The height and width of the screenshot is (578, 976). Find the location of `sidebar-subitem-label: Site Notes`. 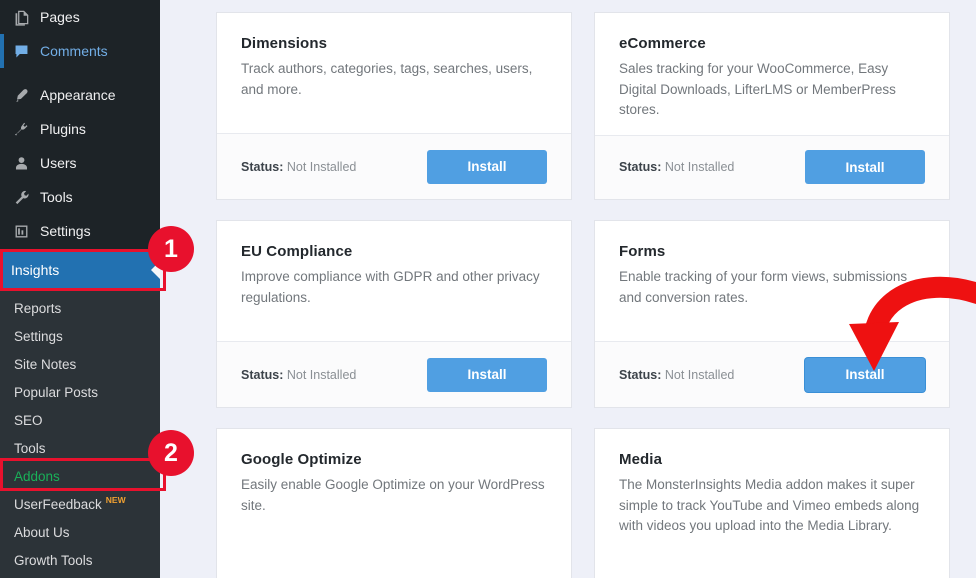

sidebar-subitem-label: Site Notes is located at coordinates (45, 364).